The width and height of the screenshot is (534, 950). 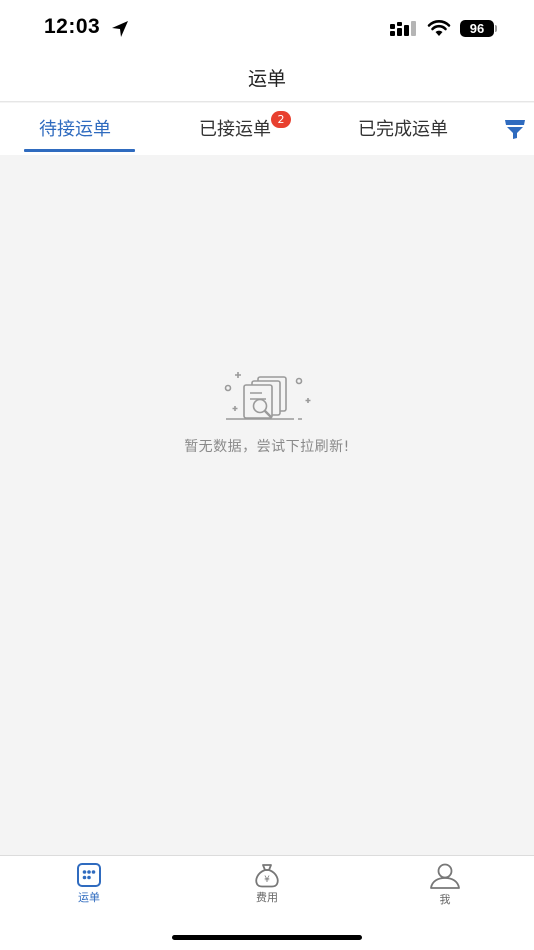 I want to click on bottom-tab-label: 我, so click(x=445, y=899).